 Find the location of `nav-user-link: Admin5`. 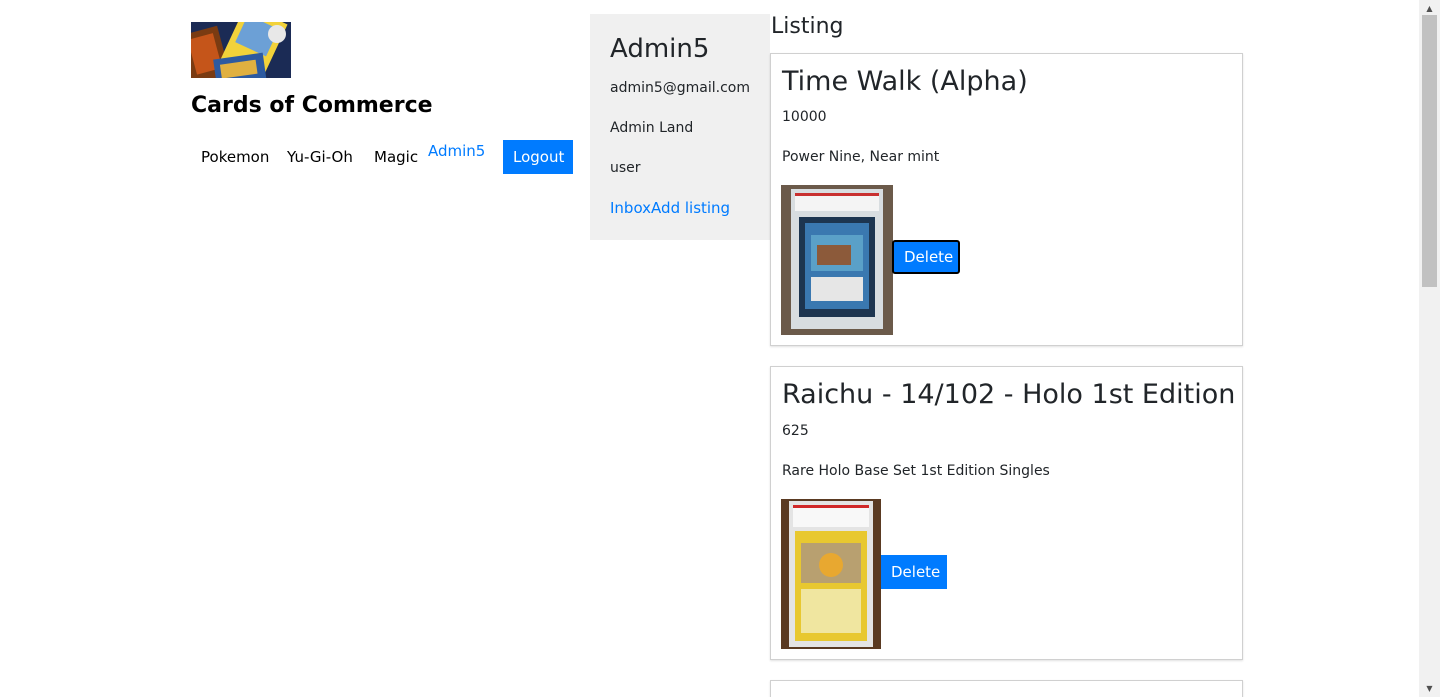

nav-user-link: Admin5 is located at coordinates (456, 151).